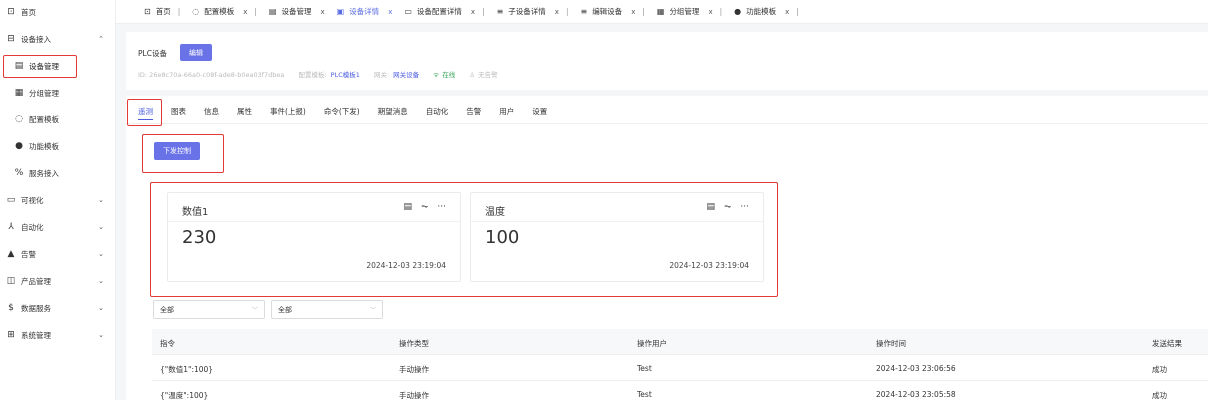 The height and width of the screenshot is (400, 1208). What do you see at coordinates (58, 146) in the screenshot?
I see `sidebar-item-function-template: ● 功能模板` at bounding box center [58, 146].